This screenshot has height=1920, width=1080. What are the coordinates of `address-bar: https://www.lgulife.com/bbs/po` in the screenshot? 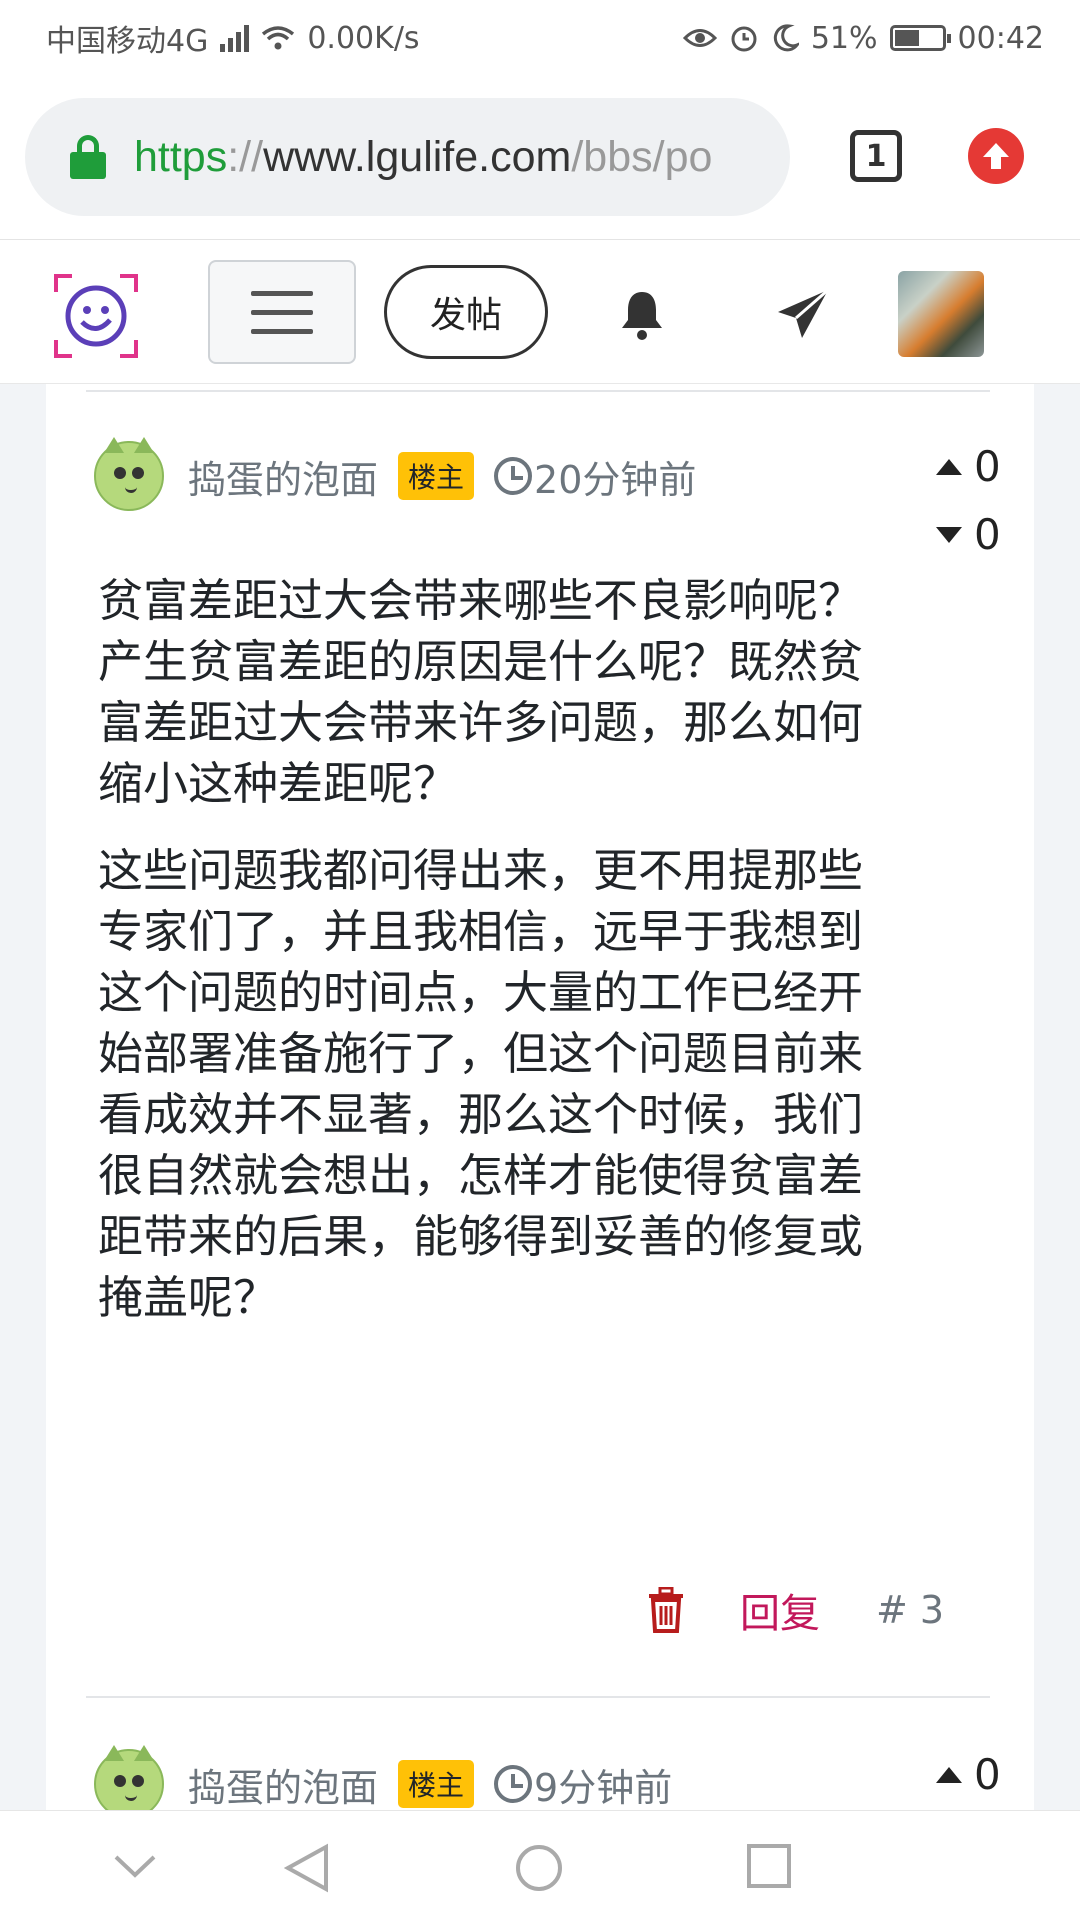 It's located at (407, 157).